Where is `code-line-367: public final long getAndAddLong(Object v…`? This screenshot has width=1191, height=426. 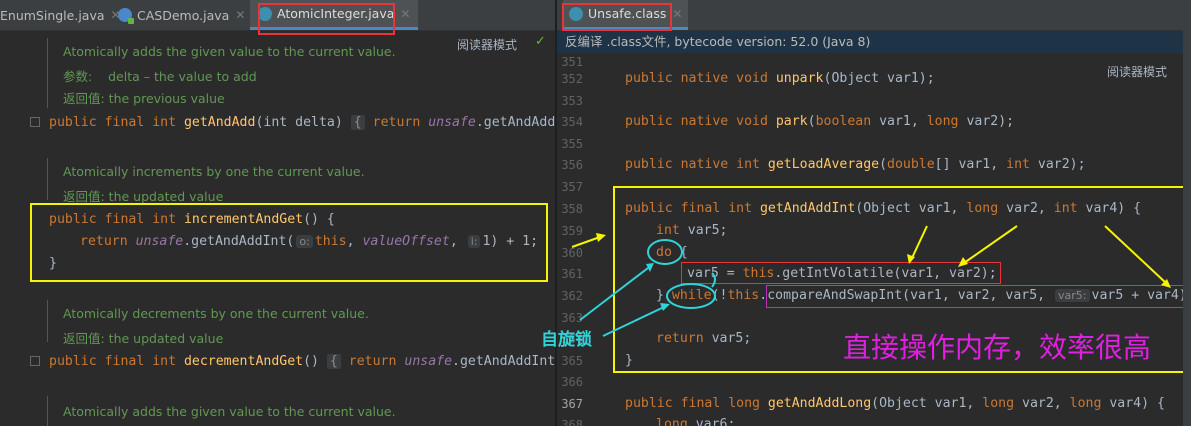
code-line-367: public final long getAndAddLong(Object v… is located at coordinates (895, 404).